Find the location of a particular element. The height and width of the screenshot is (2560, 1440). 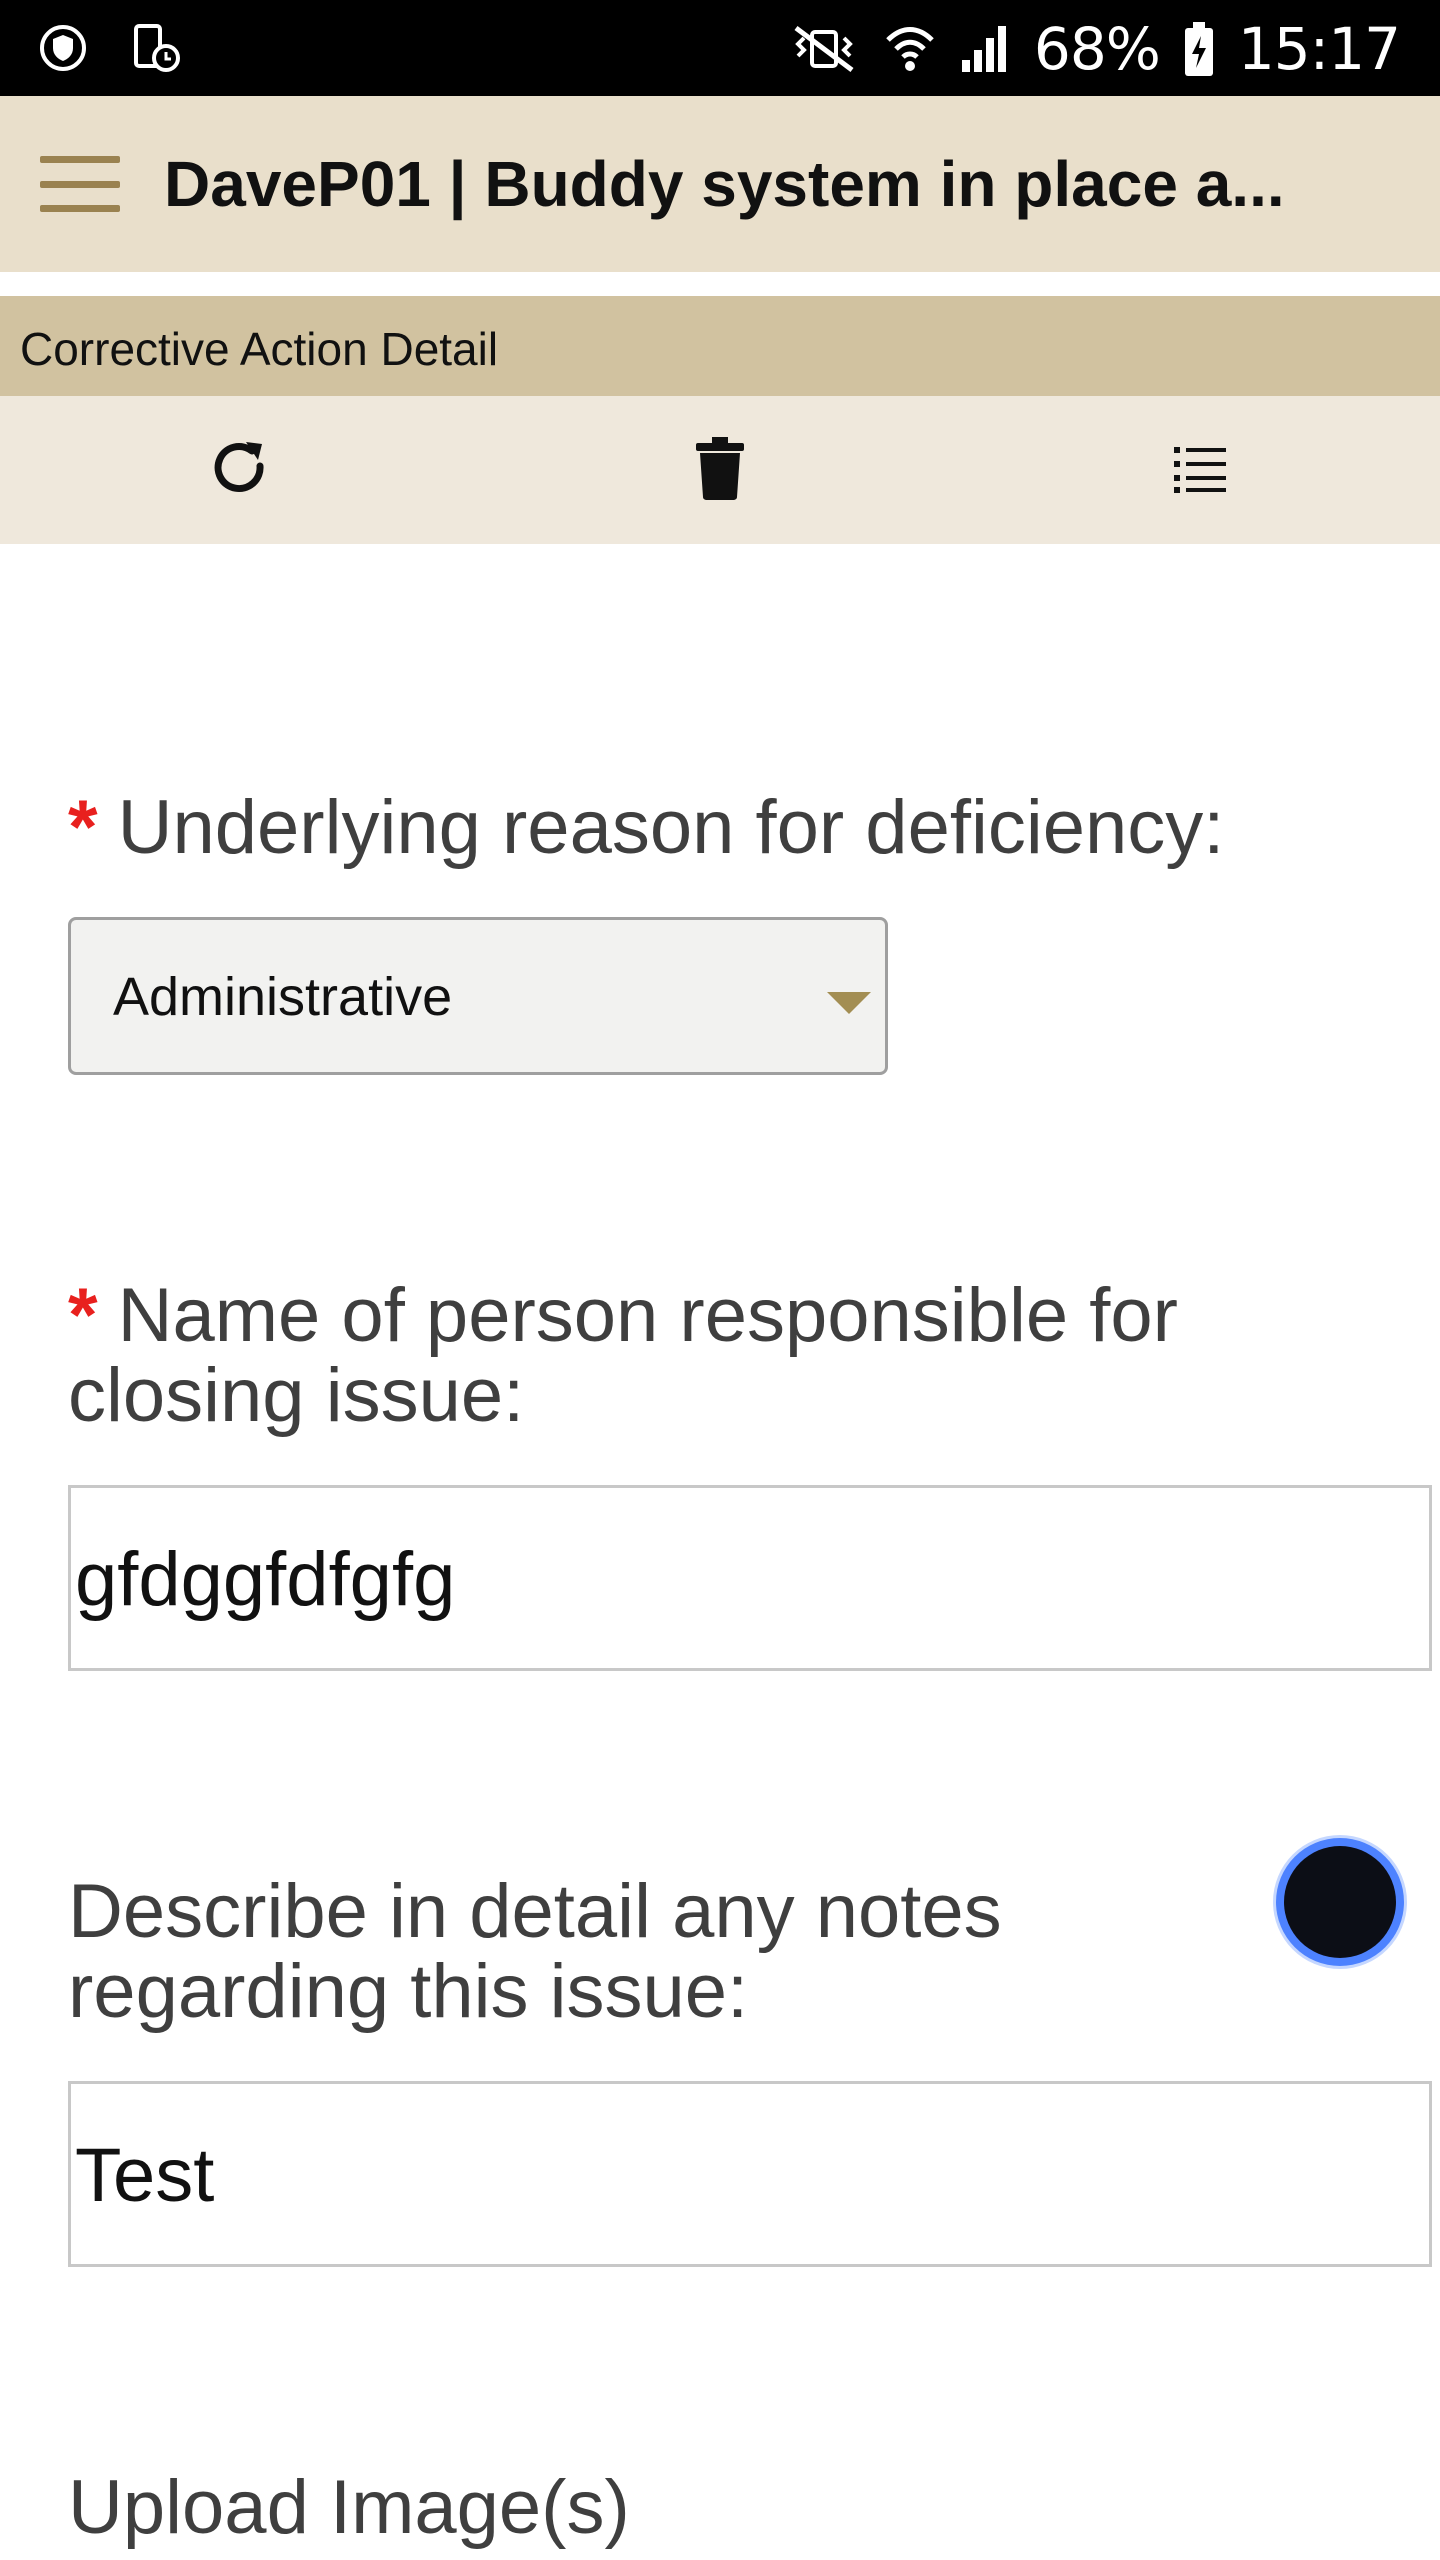

section-header: Corrective Action Detail is located at coordinates (720, 346).